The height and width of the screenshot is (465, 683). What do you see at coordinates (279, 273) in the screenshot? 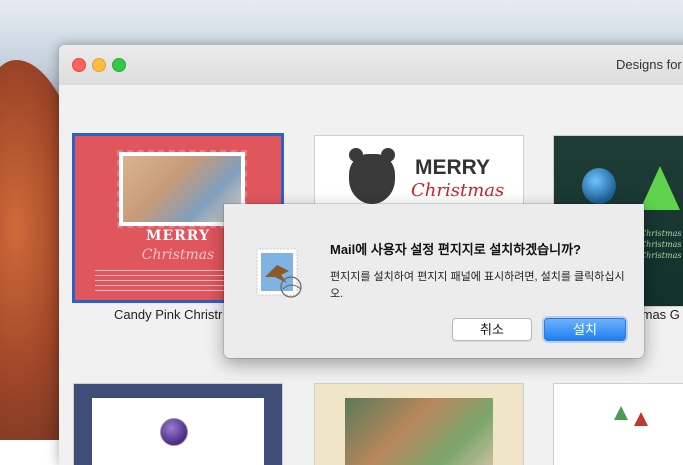
I see `mail-stamp-icon` at bounding box center [279, 273].